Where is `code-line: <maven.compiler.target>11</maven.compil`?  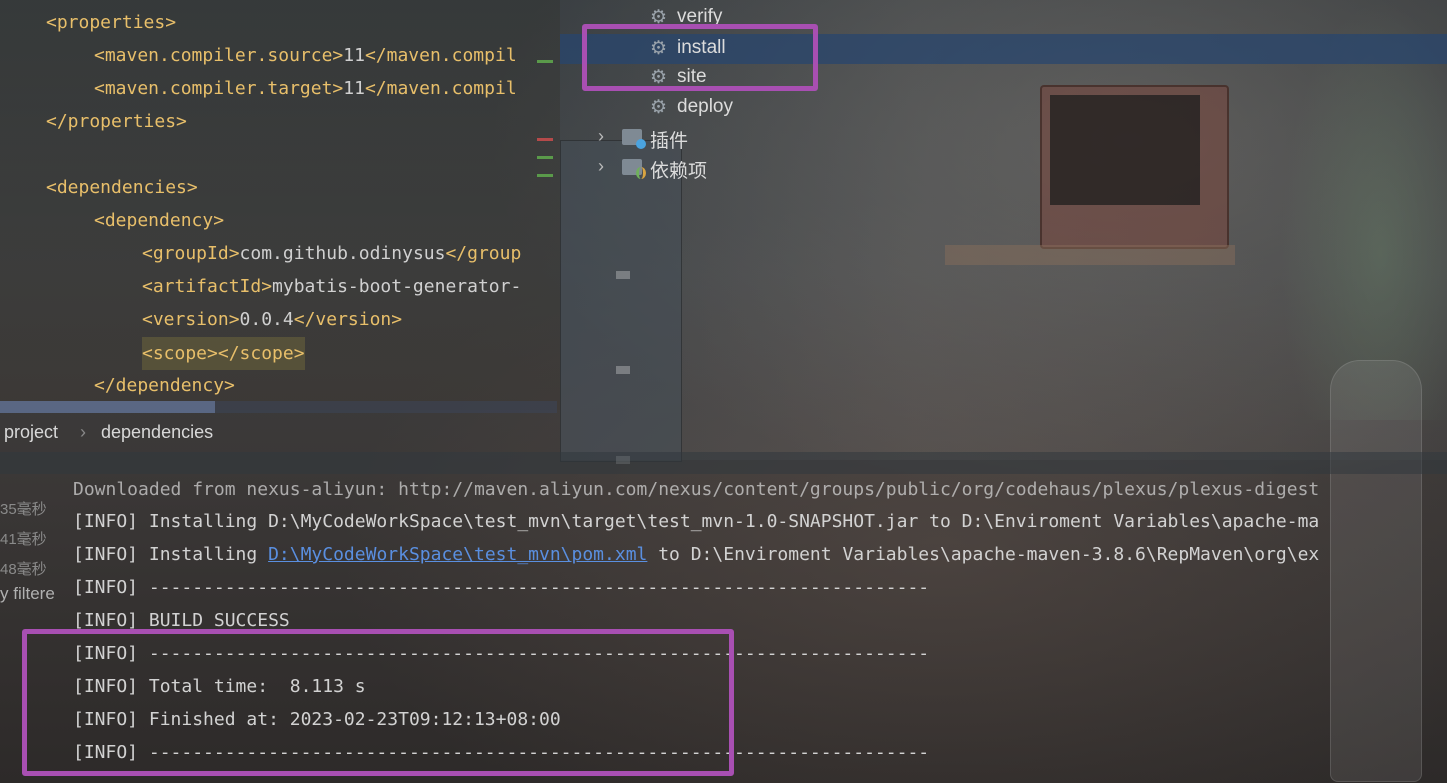
code-line: <maven.compiler.target>11</maven.compil is located at coordinates (305, 88).